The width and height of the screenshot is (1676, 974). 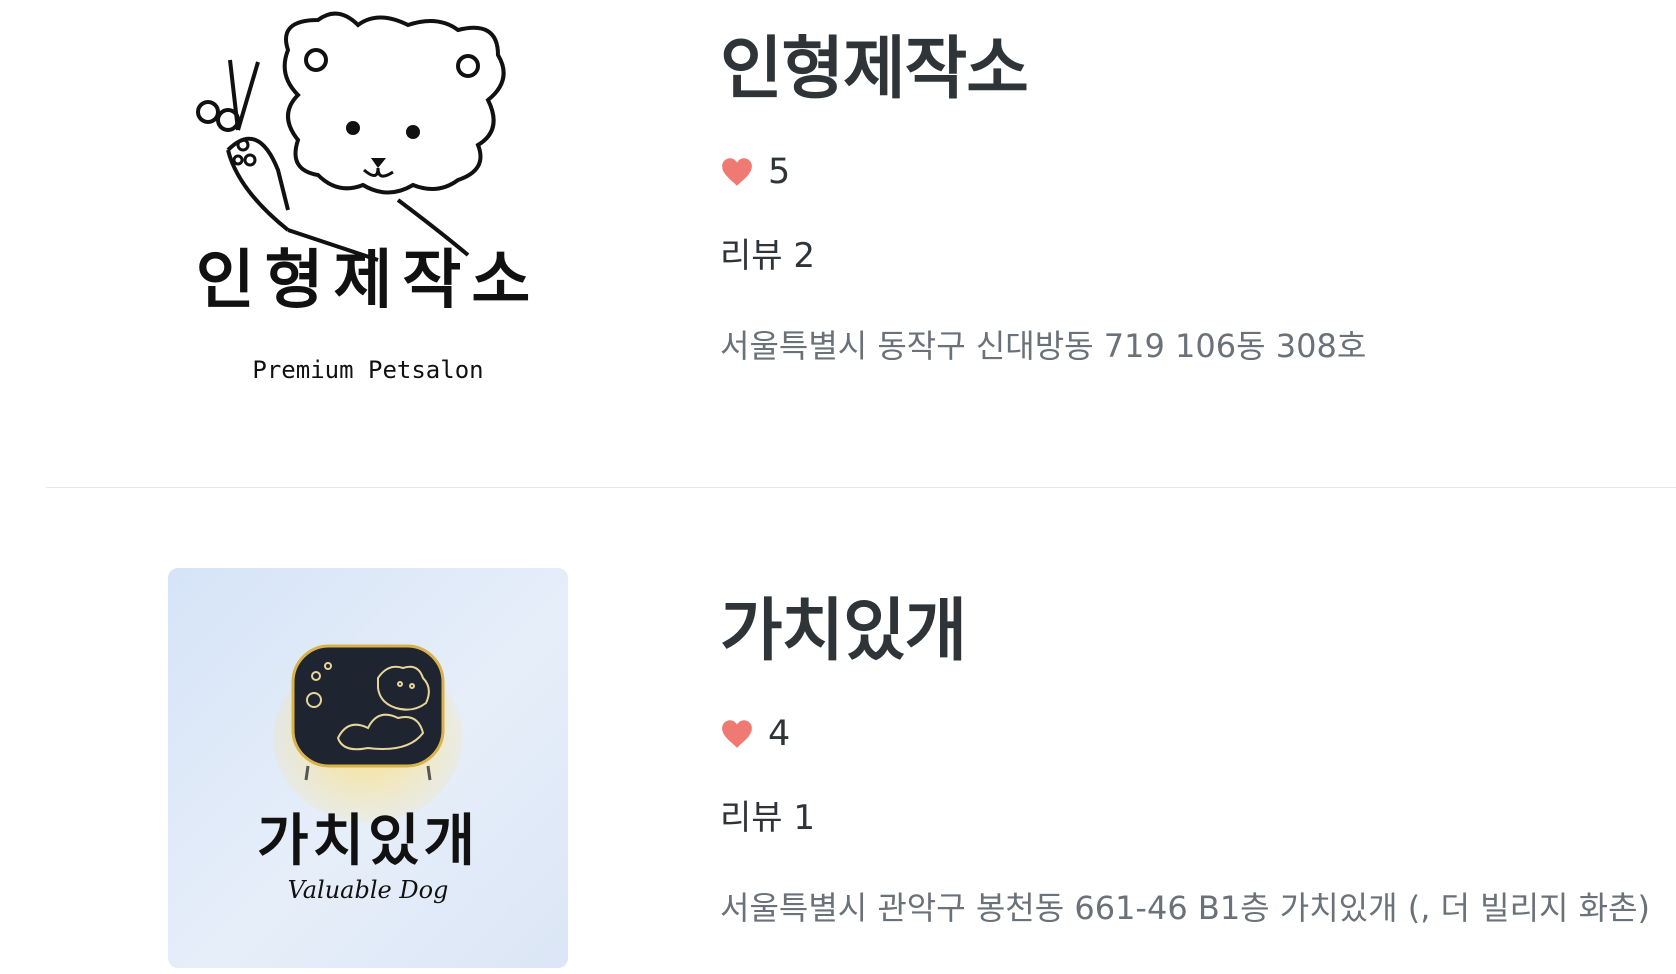 What do you see at coordinates (1185, 734) in the screenshot?
I see `likes-count-row: 4` at bounding box center [1185, 734].